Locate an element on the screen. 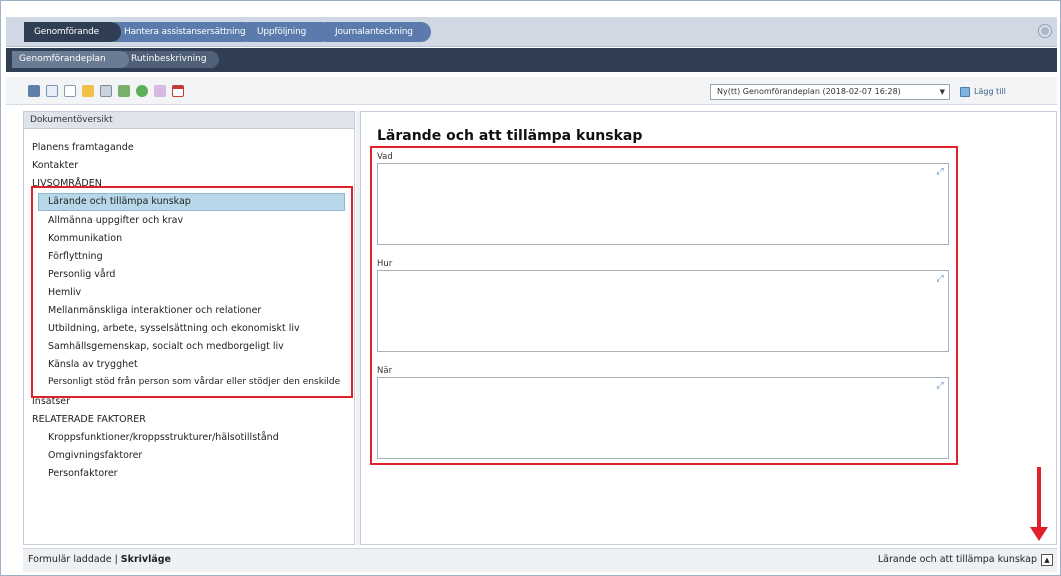 This screenshot has height=576, width=1061. nav-item: Personlig vård is located at coordinates (81, 274).